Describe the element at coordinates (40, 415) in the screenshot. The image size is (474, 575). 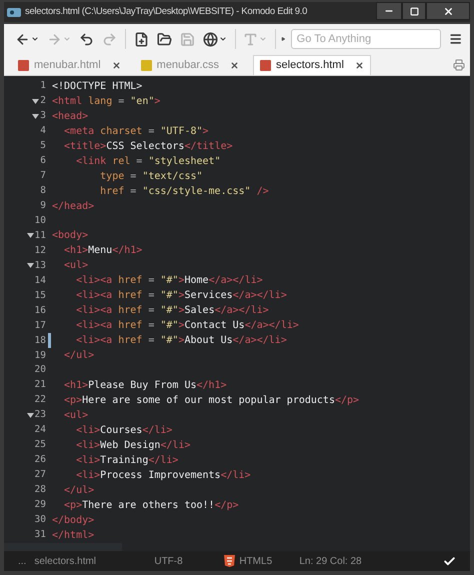
I see `line-number: 23` at that location.